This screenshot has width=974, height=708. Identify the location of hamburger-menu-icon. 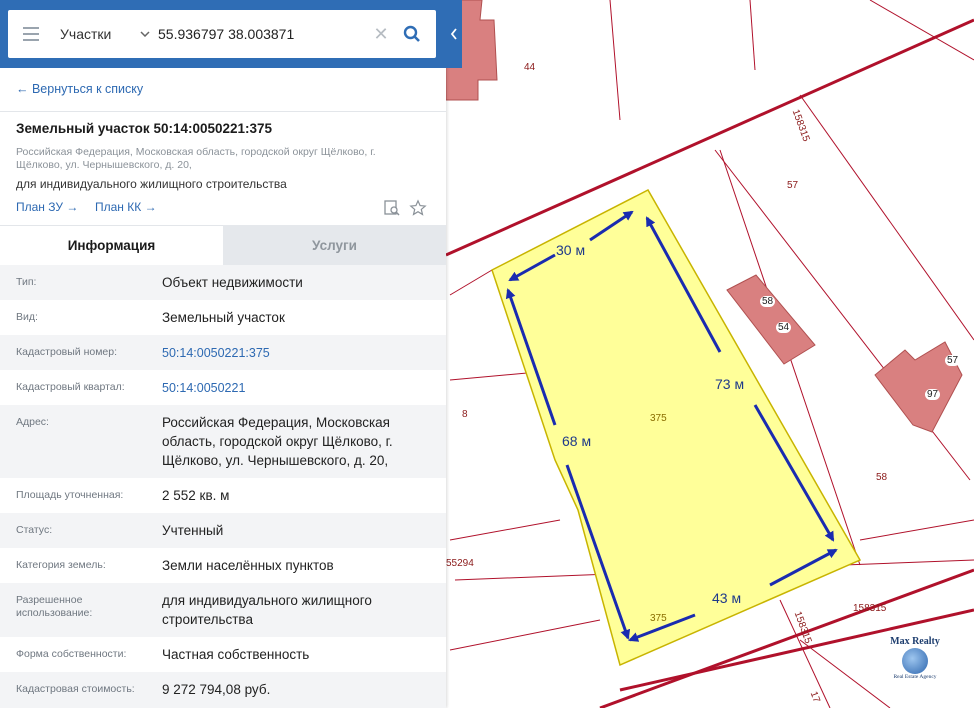
(31, 34).